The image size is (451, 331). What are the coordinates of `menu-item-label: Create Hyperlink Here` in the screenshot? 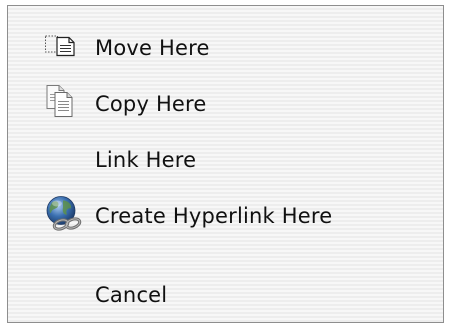 It's located at (214, 216).